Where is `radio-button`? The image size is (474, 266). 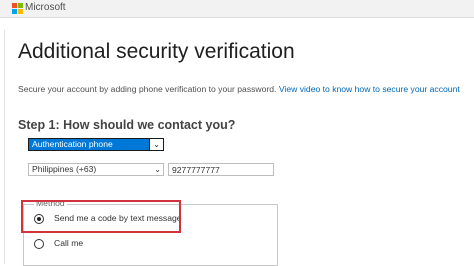
radio-button is located at coordinates (39, 244).